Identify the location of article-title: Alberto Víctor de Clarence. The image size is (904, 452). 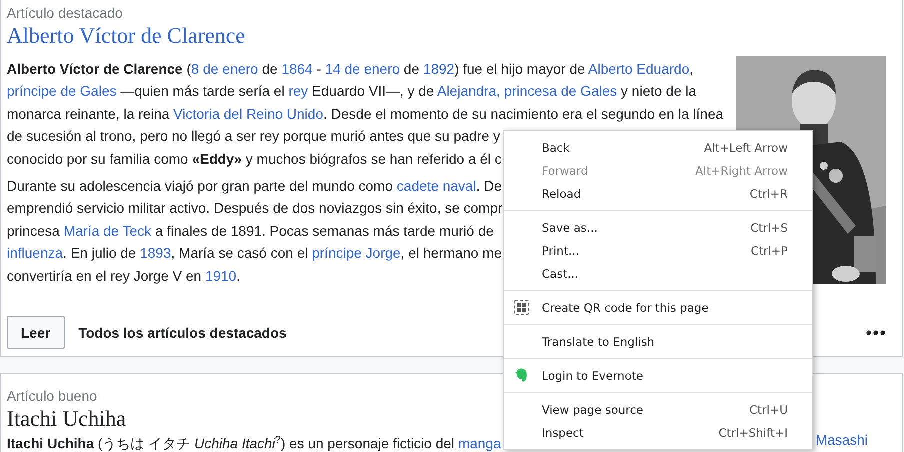
(126, 36).